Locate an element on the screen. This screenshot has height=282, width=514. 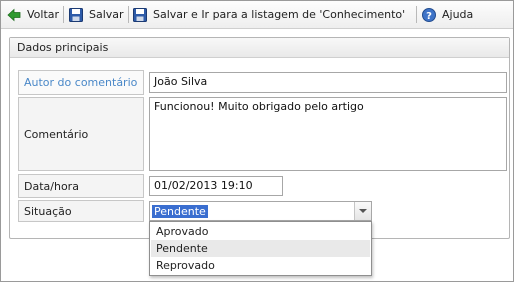
status-label-text: Situação is located at coordinates (48, 211).